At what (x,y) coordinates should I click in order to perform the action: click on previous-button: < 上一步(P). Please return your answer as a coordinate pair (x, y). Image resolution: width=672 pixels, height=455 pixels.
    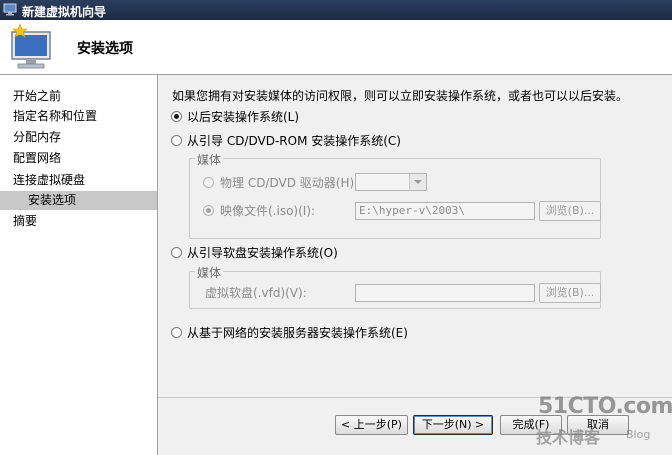
    Looking at the image, I should click on (371, 425).